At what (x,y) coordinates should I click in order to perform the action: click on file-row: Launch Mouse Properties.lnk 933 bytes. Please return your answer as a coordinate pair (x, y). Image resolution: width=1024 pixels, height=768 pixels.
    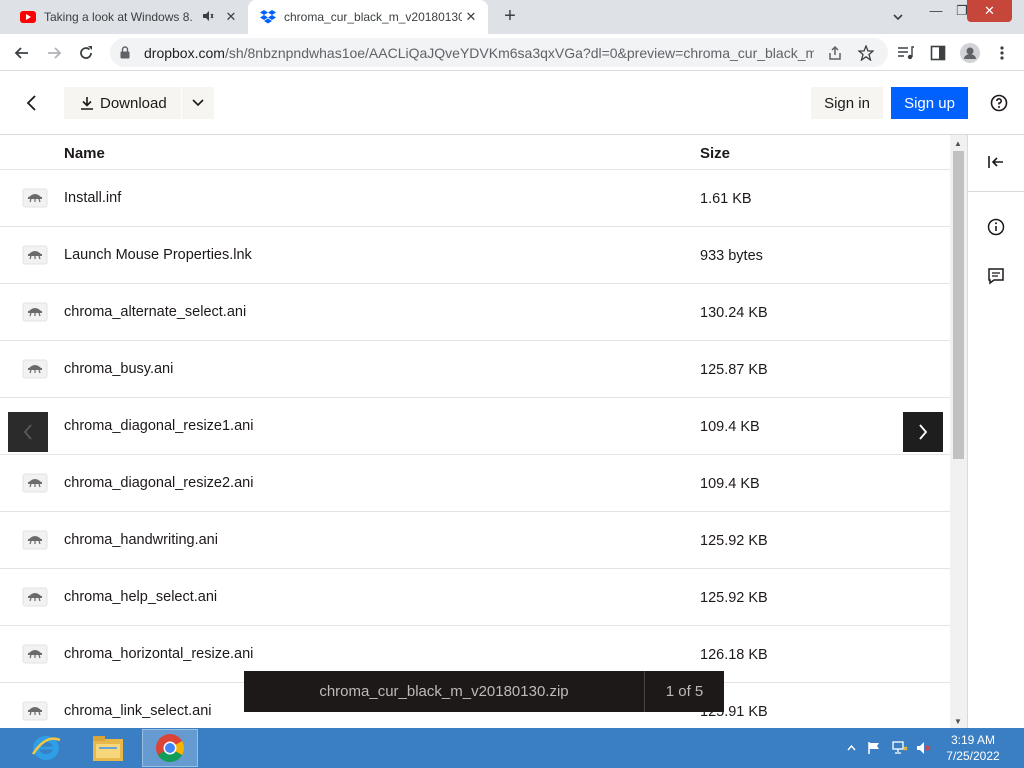
    Looking at the image, I should click on (475, 255).